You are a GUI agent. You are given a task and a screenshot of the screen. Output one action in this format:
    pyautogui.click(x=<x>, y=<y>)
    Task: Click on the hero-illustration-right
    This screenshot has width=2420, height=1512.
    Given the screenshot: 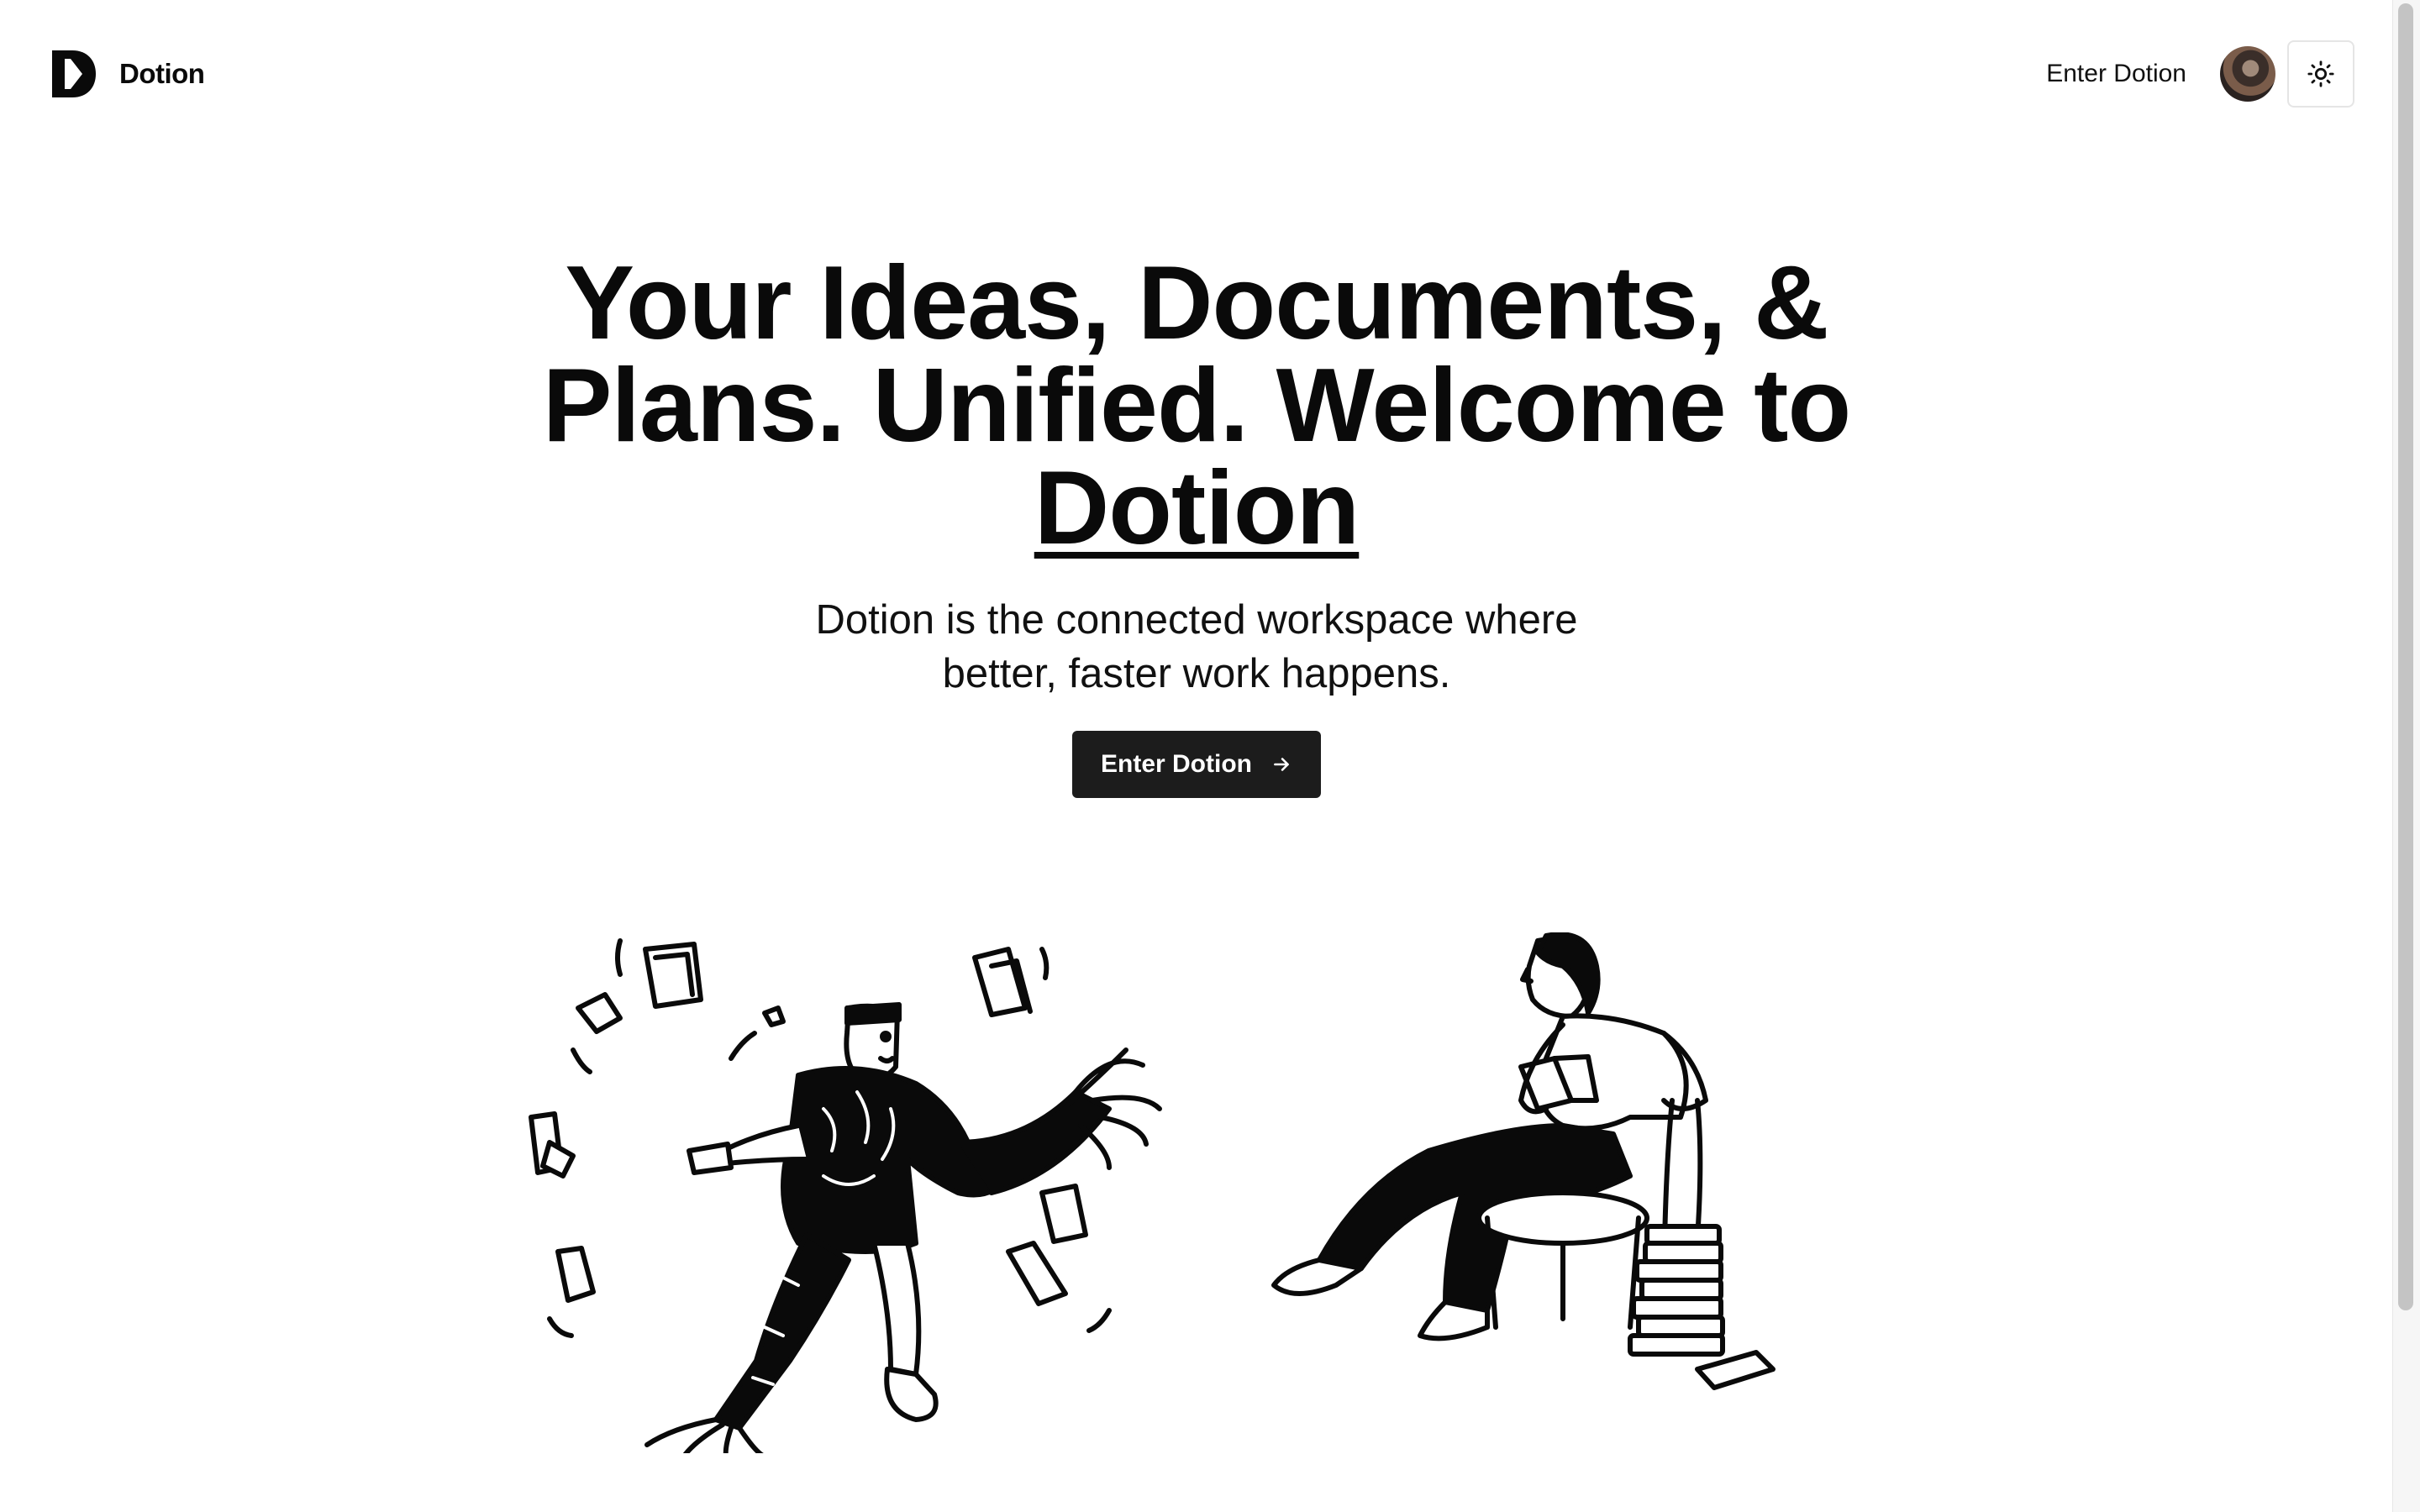 What is the action you would take?
    pyautogui.click(x=1524, y=1161)
    